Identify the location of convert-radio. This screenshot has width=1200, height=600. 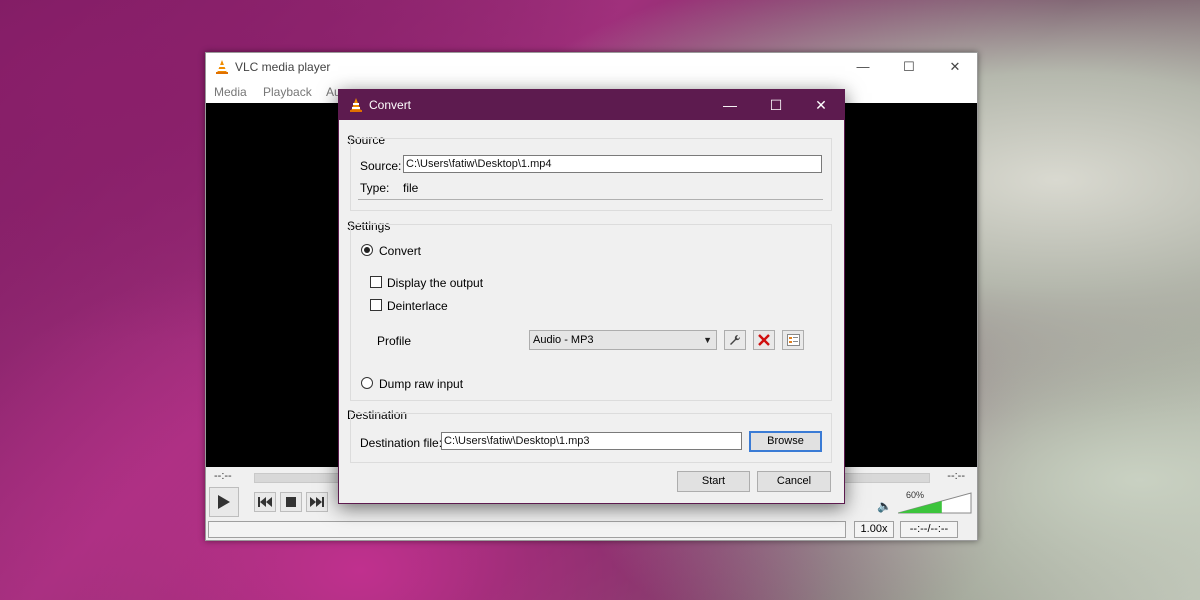
(367, 250).